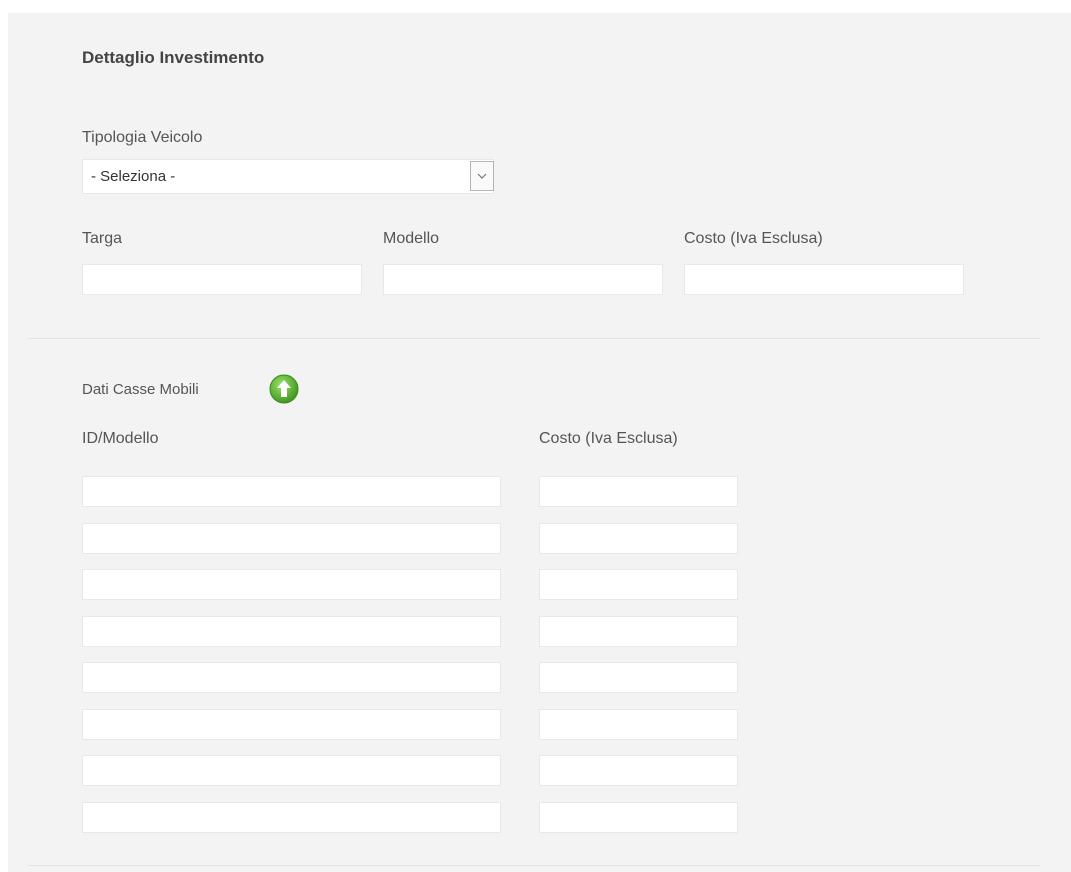 This screenshot has height=872, width=1071. I want to click on green-up-arrow-icon, so click(284, 389).